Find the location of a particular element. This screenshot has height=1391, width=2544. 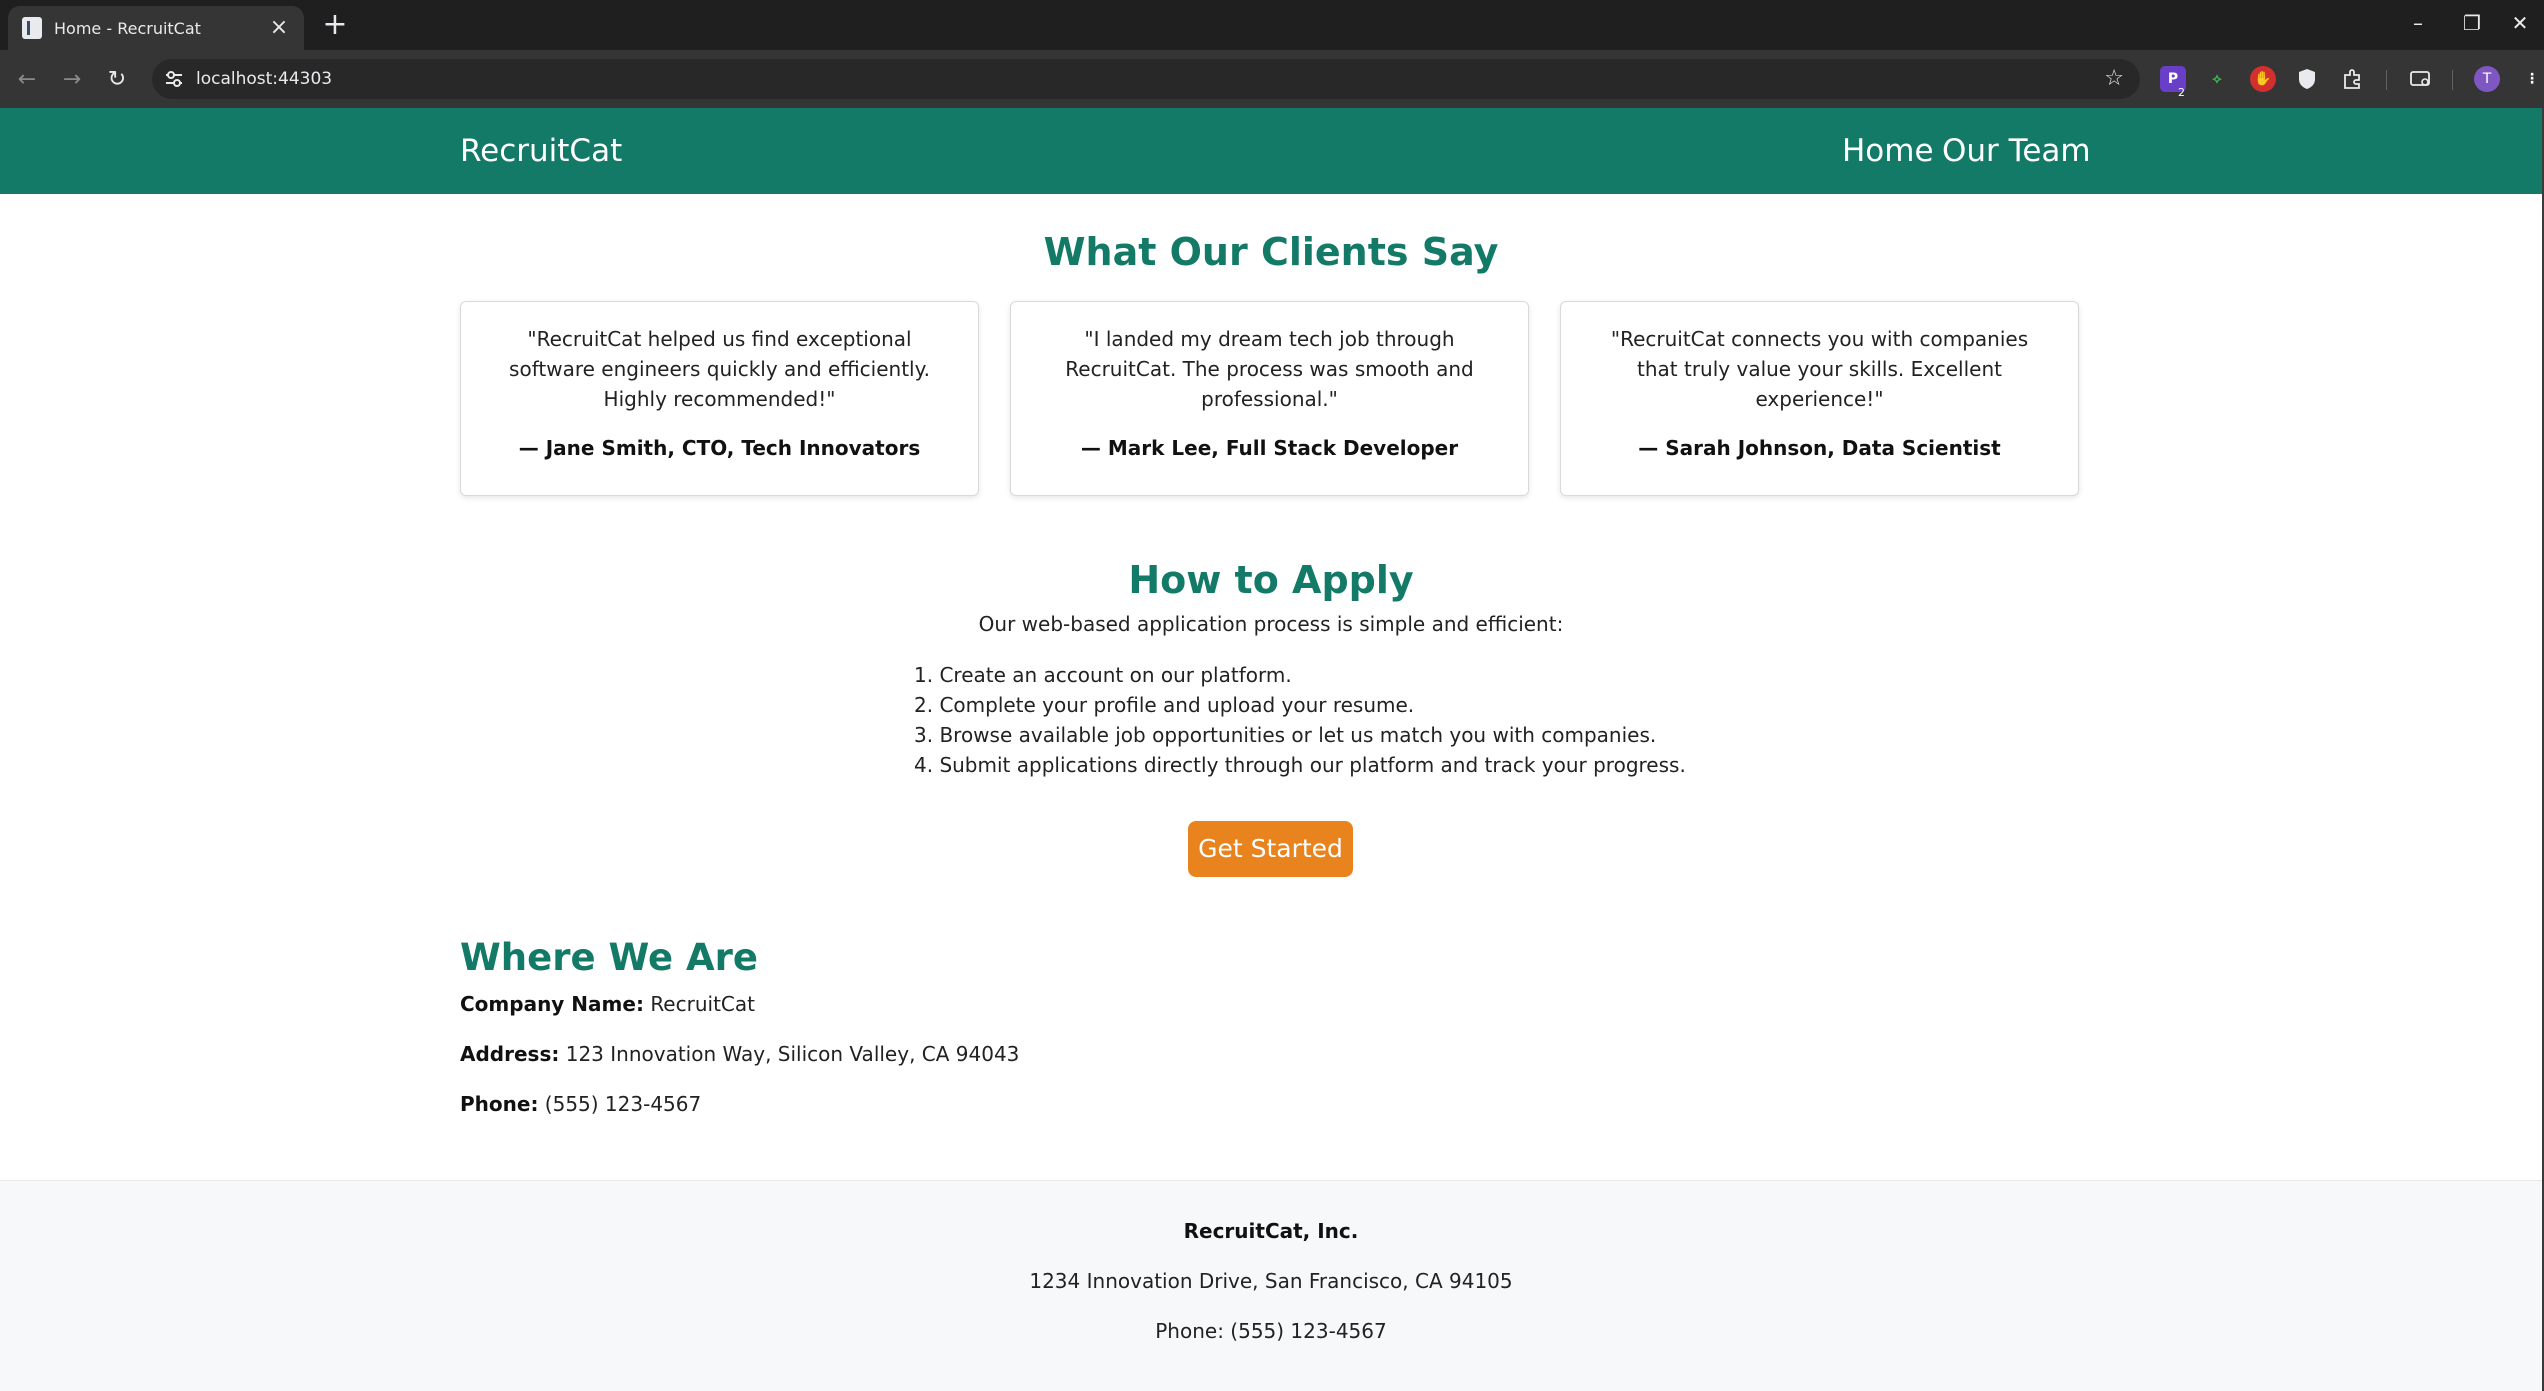

testimonial-author: — Mark Lee, Full Stack Developer is located at coordinates (1269, 448).